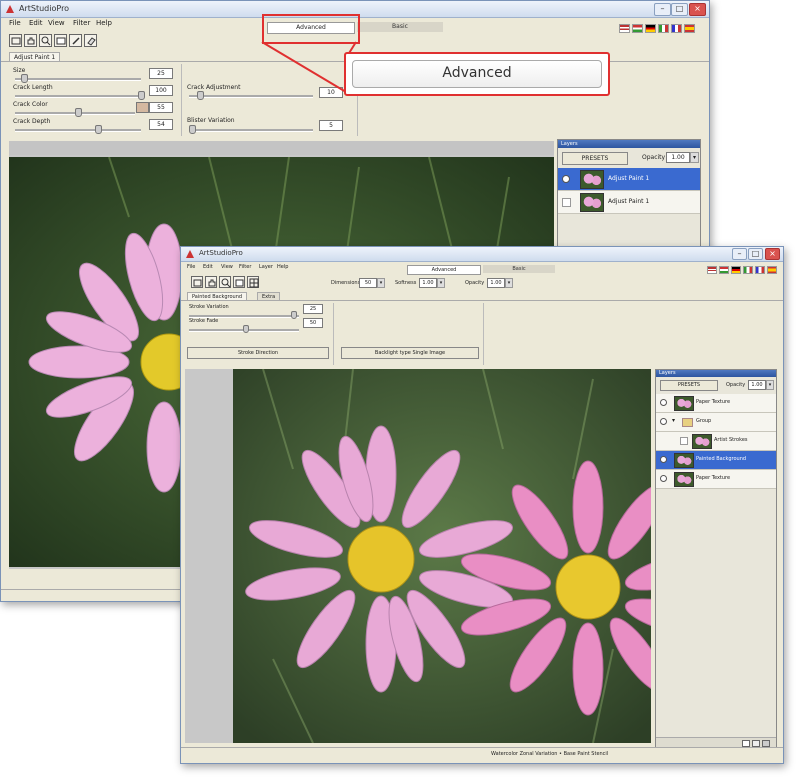  Describe the element at coordinates (190, 254) in the screenshot. I see `app-icon` at that location.